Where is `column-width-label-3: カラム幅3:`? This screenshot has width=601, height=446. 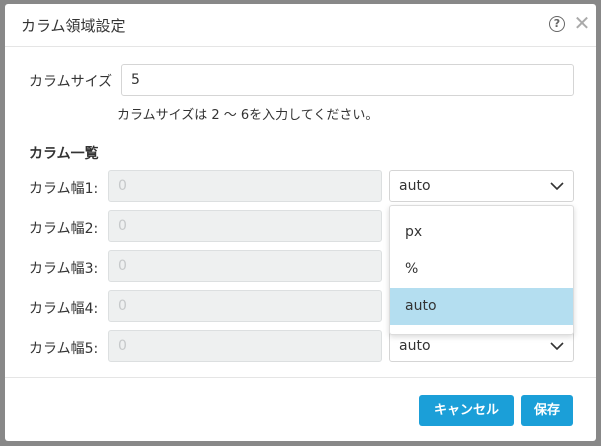 column-width-label-3: カラム幅3: is located at coordinates (64, 269).